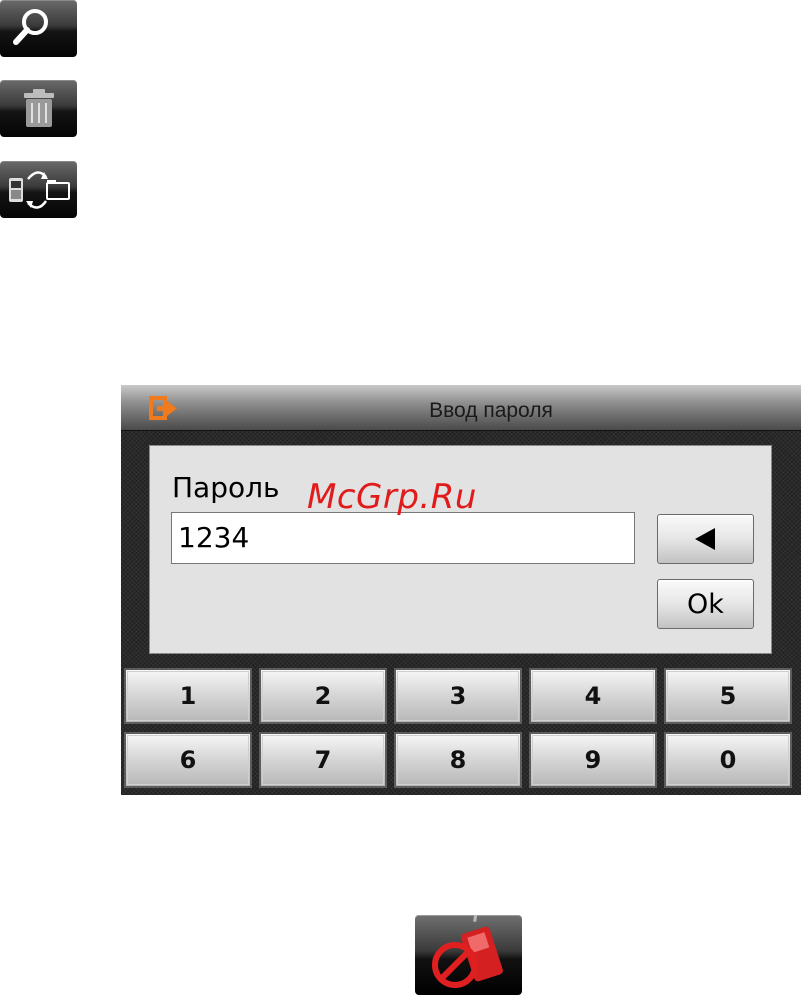 The height and width of the screenshot is (995, 801). What do you see at coordinates (30, 27) in the screenshot?
I see `search-icon` at bounding box center [30, 27].